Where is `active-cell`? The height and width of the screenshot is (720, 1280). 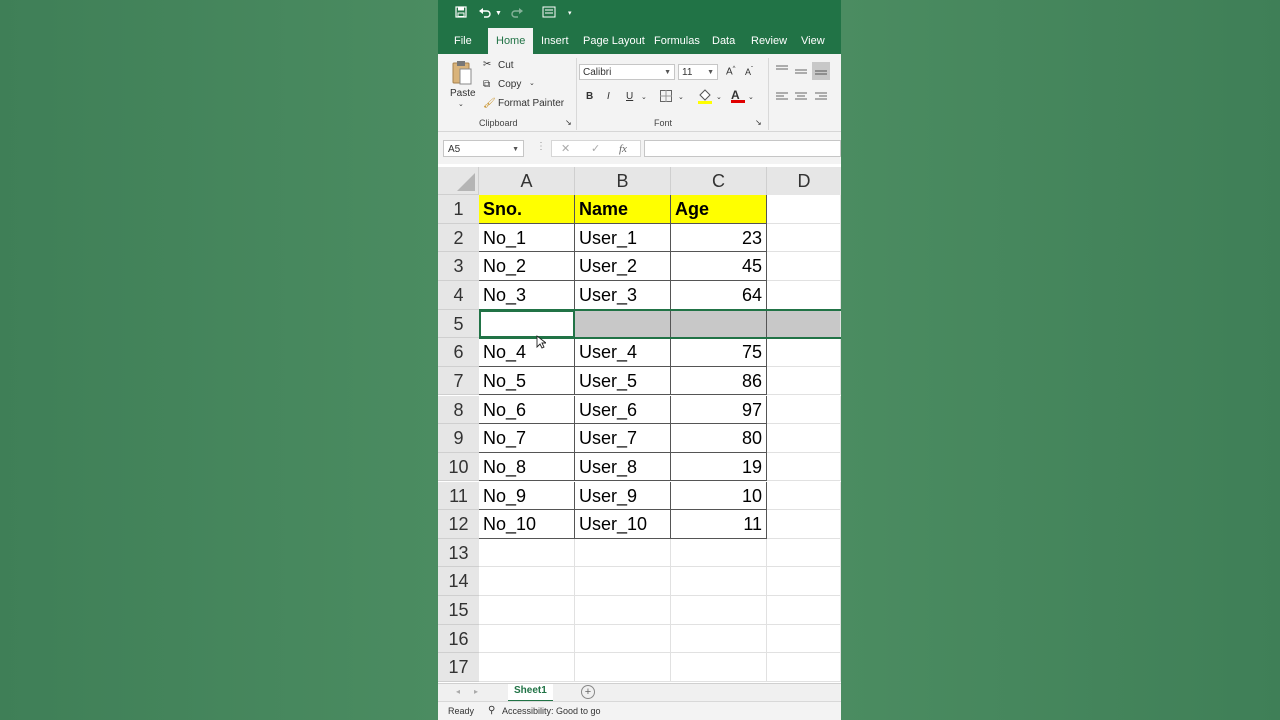
active-cell is located at coordinates (527, 324).